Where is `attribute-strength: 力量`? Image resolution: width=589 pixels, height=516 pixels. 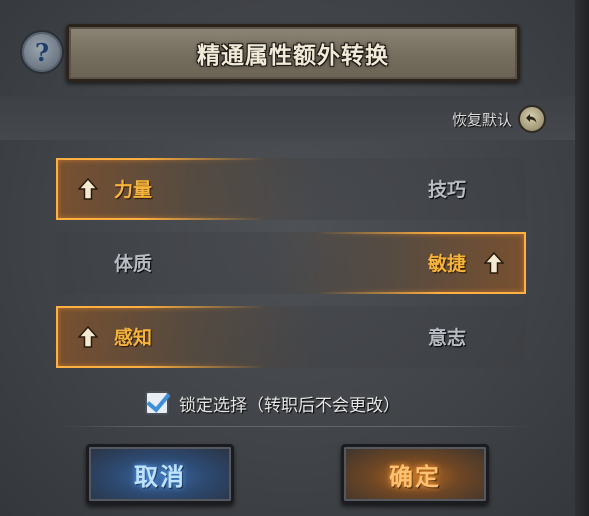 attribute-strength: 力量 is located at coordinates (133, 188).